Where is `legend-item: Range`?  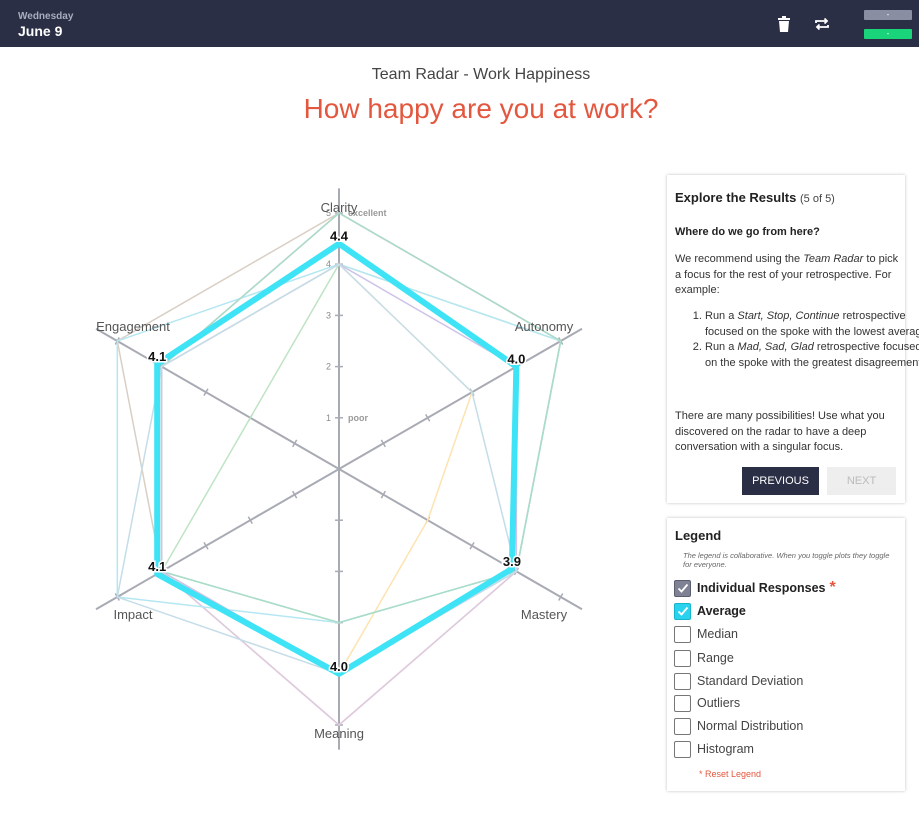 legend-item: Range is located at coordinates (704, 658).